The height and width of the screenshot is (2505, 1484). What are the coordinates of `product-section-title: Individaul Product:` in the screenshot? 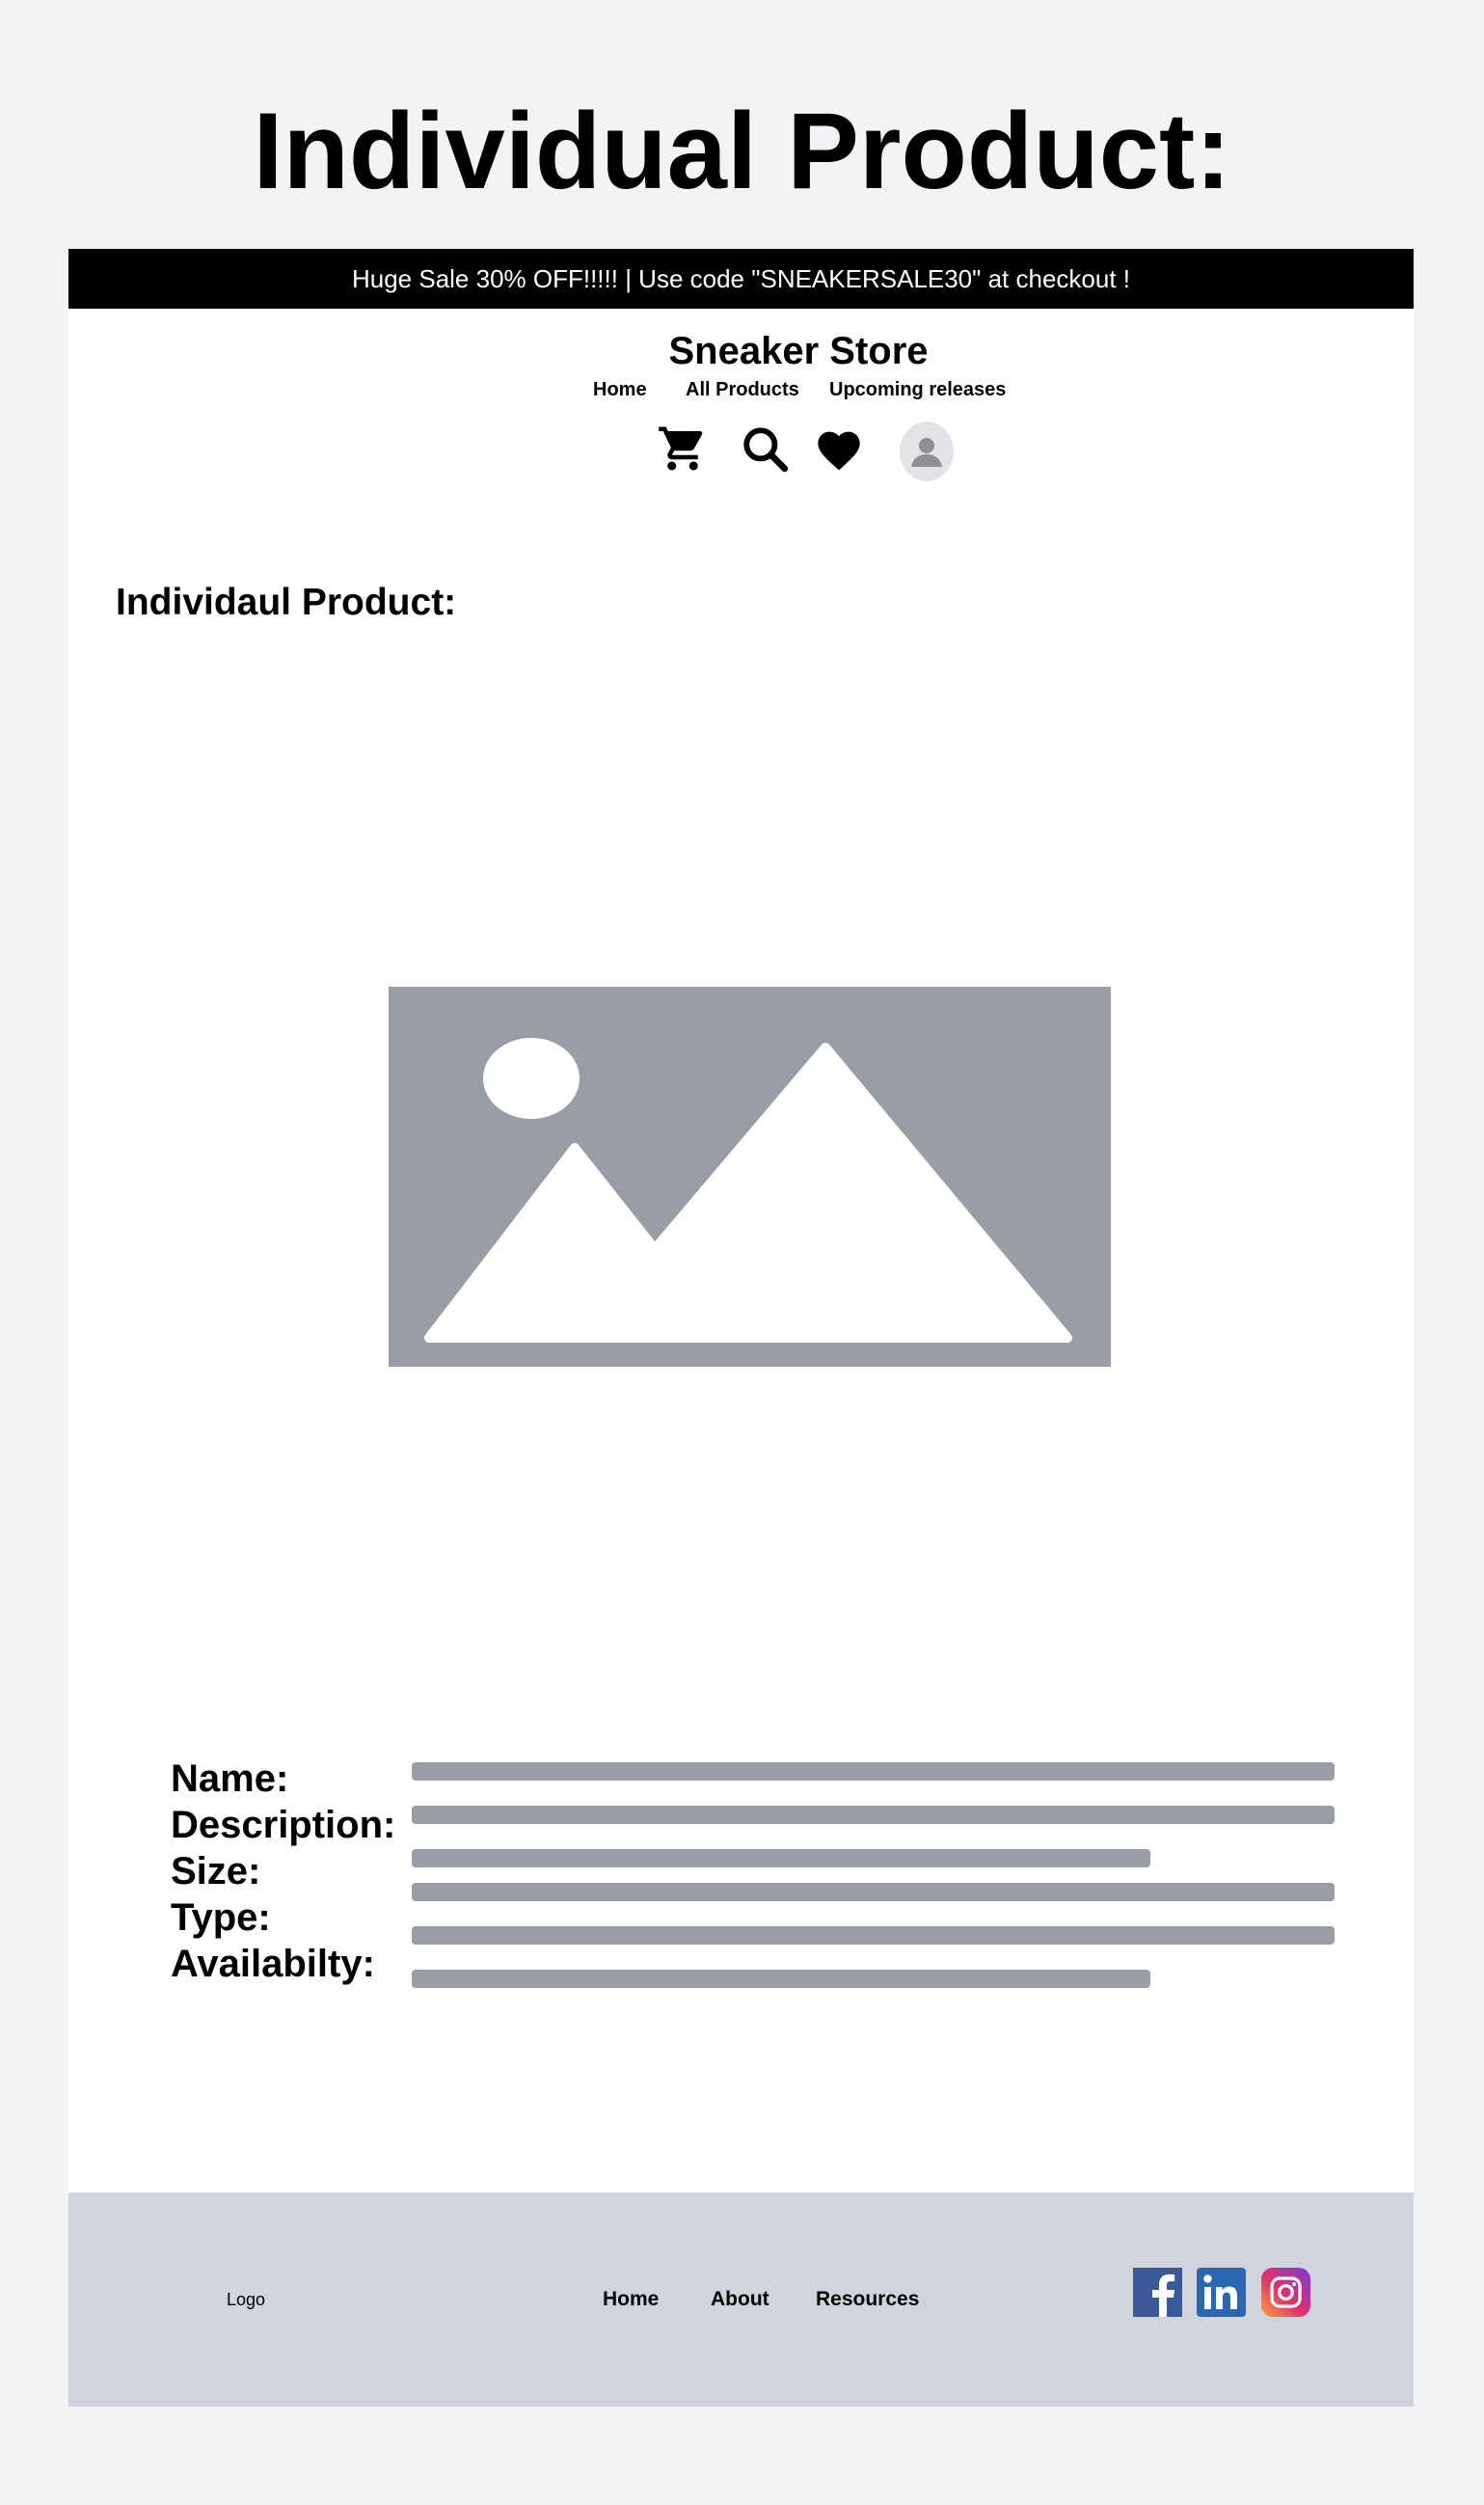 It's located at (286, 603).